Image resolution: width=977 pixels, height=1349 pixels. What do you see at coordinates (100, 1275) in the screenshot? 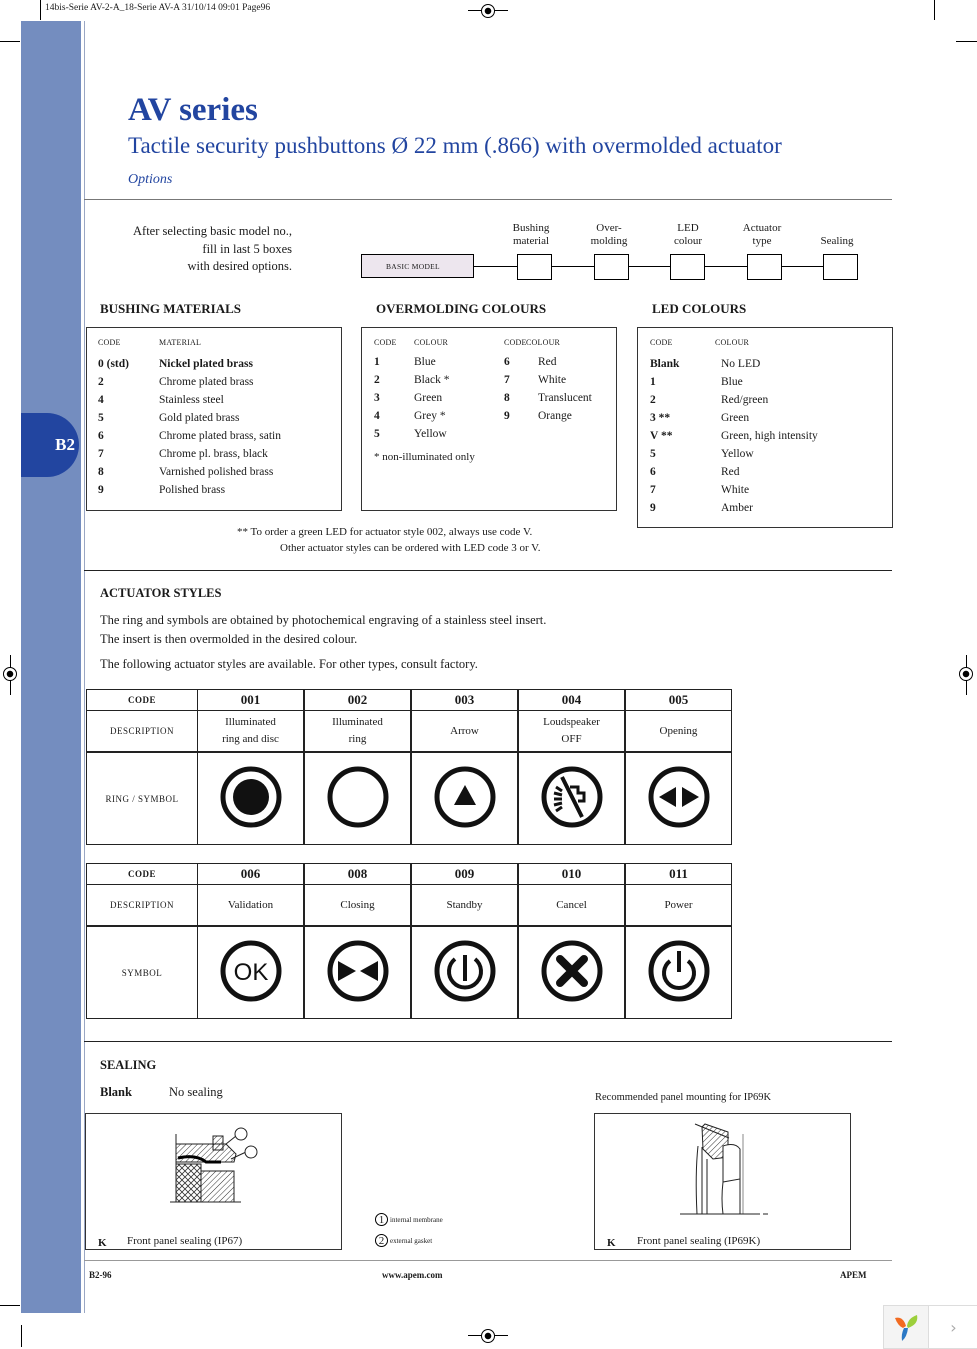
I see `footer-page-number: B2-96` at bounding box center [100, 1275].